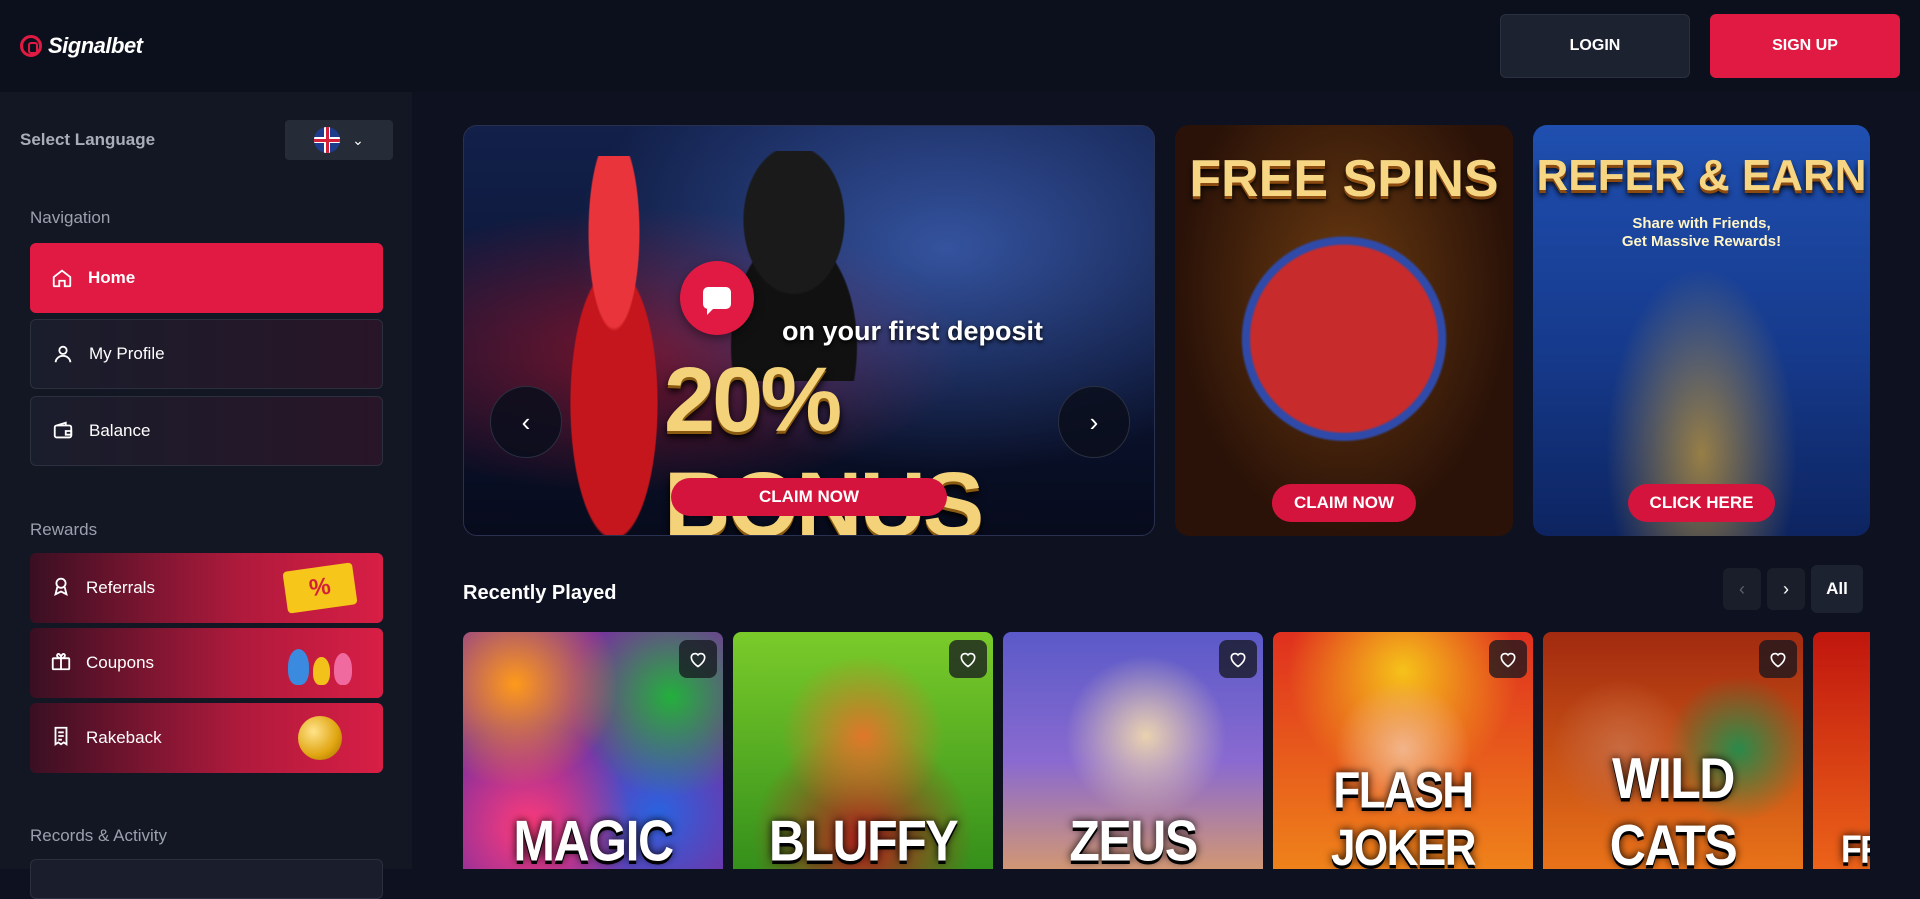 This screenshot has height=899, width=1920. Describe the element at coordinates (206, 140) in the screenshot. I see `language-row: Select Language ⌄` at that location.